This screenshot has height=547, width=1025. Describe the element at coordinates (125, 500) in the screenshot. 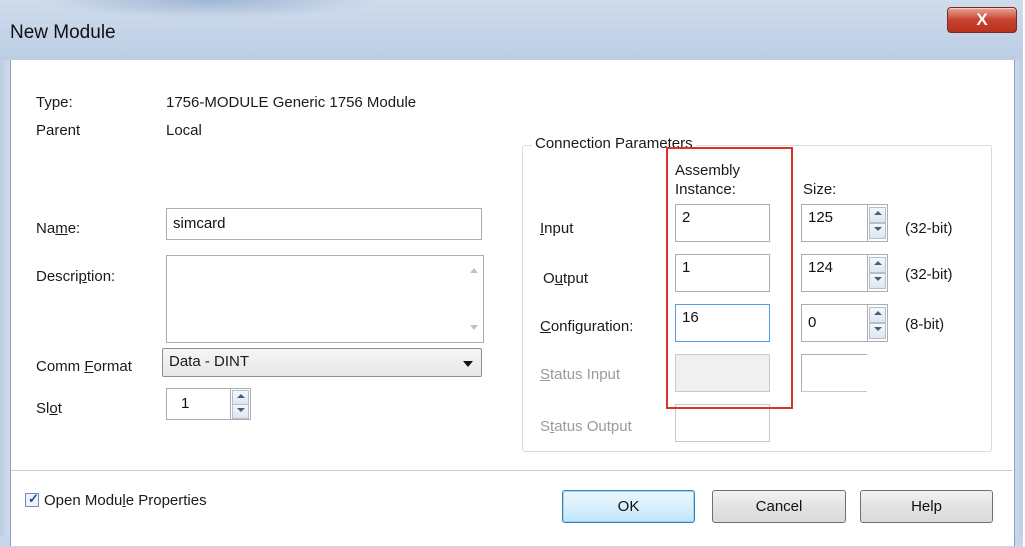

I see `open-module-properties-label: Open Module Properties` at that location.